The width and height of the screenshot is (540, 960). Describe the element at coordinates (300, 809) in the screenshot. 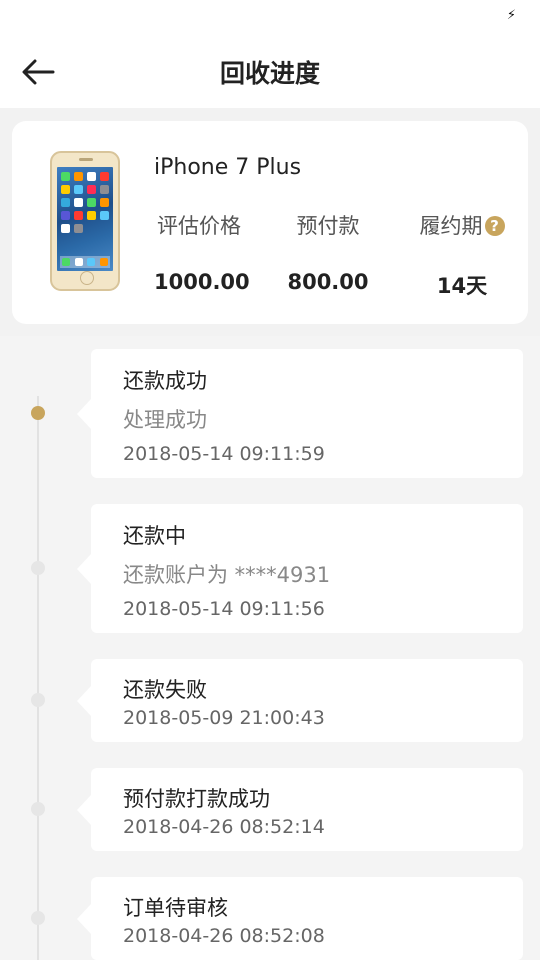

I see `timeline-entry: 预付款打款成功 2018-04-26 08:52:14` at that location.